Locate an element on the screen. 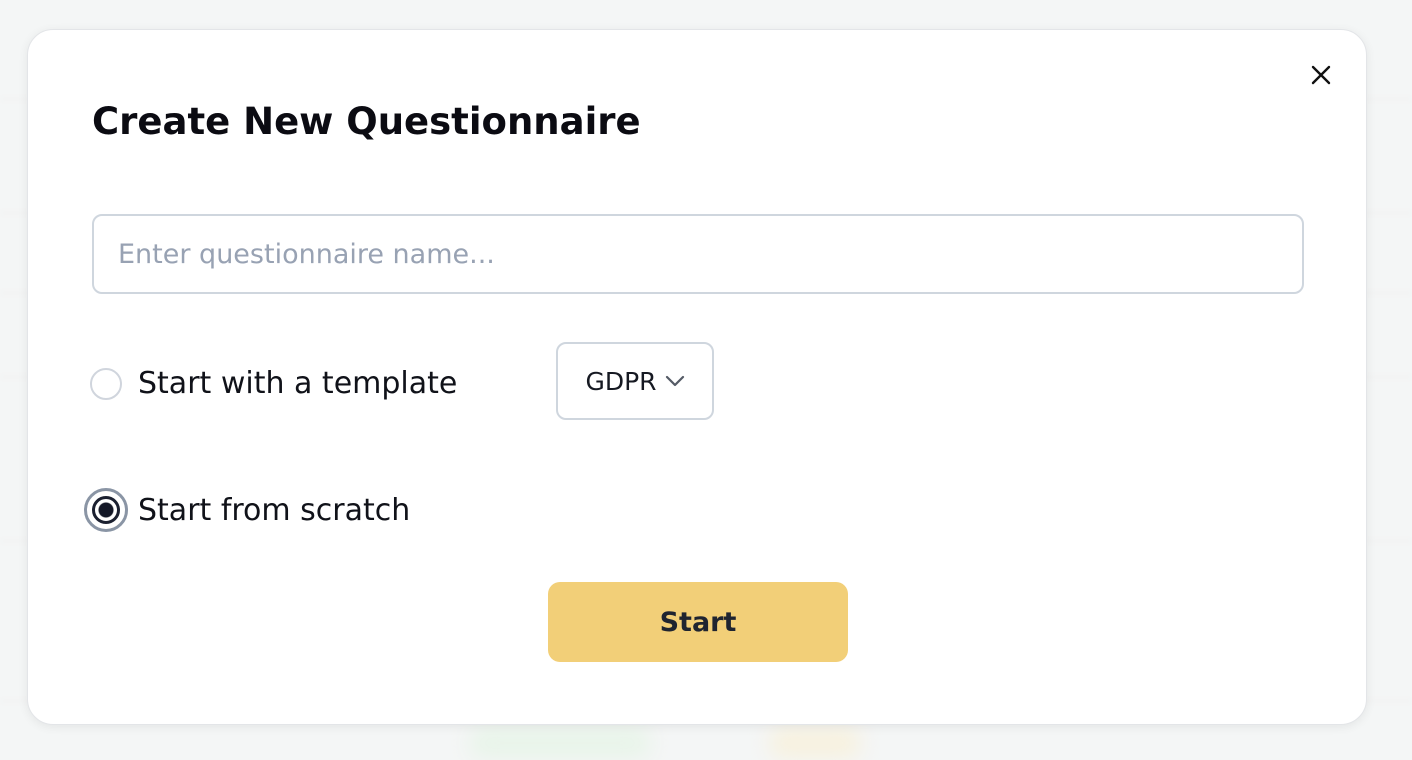 The image size is (1412, 760). dialog-title: Create New Questionnaire is located at coordinates (366, 121).